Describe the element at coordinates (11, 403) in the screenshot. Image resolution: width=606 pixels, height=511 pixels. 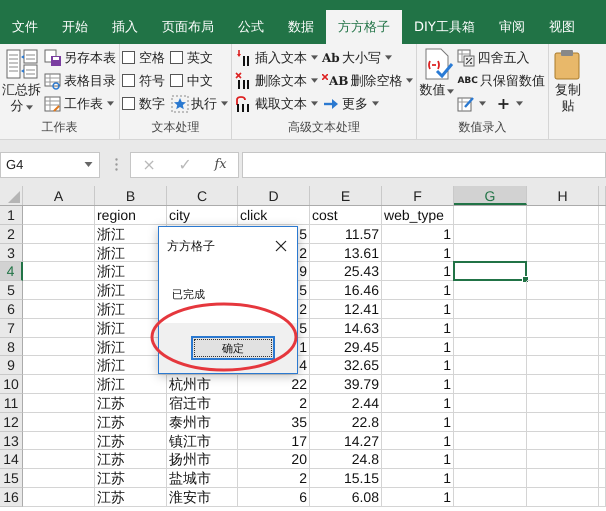
I see `row-header: 11` at that location.